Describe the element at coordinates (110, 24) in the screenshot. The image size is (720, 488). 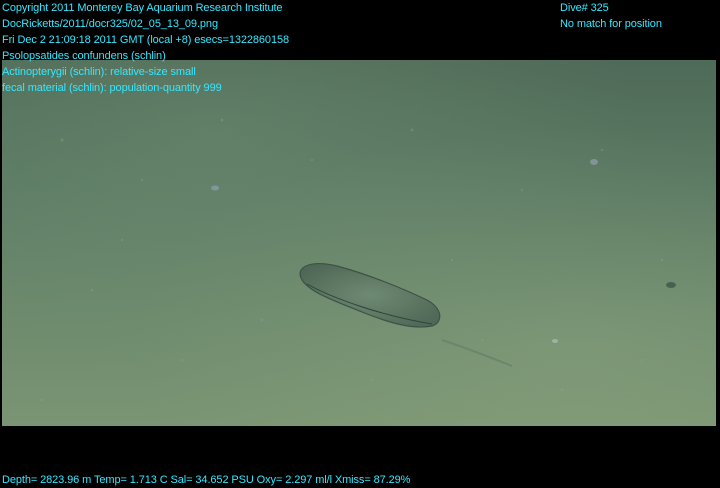
I see `image-path-text: DocRicketts/2011/docr325/02_05_13_09.png` at that location.